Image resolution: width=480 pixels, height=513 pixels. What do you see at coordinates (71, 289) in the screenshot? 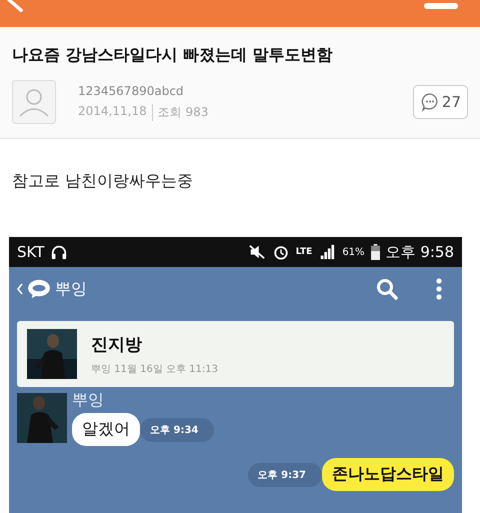
I see `chat-title: 뿌잉` at bounding box center [71, 289].